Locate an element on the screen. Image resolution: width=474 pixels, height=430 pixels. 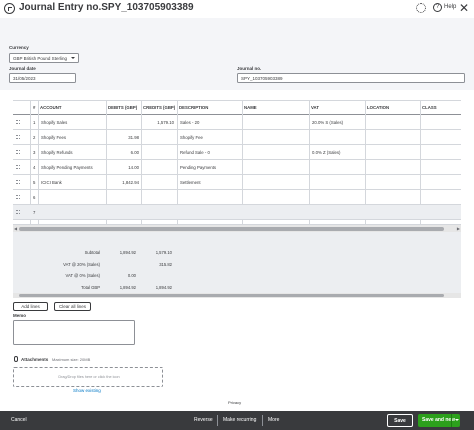
table-row: 5 ICICI Bank 1,842.94 Settlement is located at coordinates (237, 182).